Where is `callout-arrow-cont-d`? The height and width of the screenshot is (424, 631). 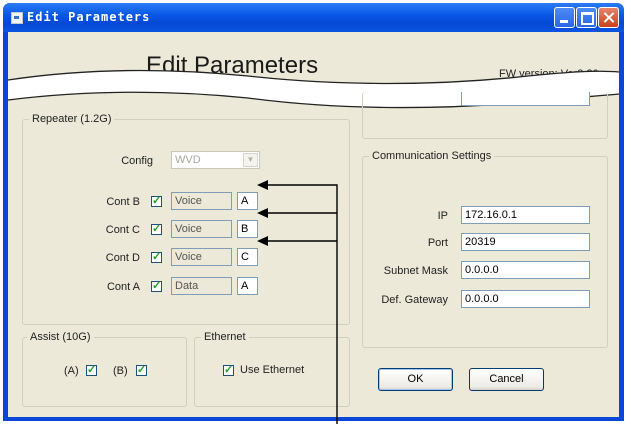 callout-arrow-cont-d is located at coordinates (262, 241).